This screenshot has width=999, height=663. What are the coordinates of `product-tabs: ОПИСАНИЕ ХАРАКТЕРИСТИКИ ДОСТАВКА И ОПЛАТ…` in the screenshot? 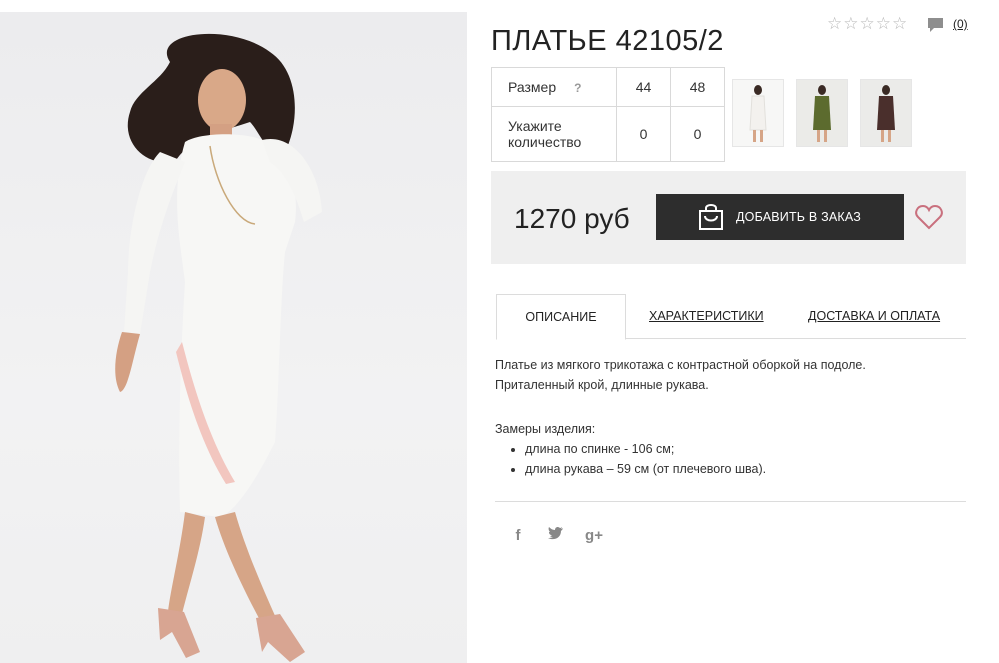 It's located at (731, 317).